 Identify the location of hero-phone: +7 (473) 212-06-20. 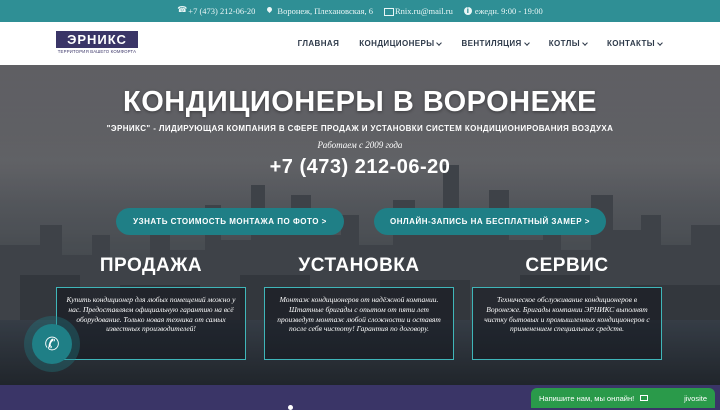
(360, 167).